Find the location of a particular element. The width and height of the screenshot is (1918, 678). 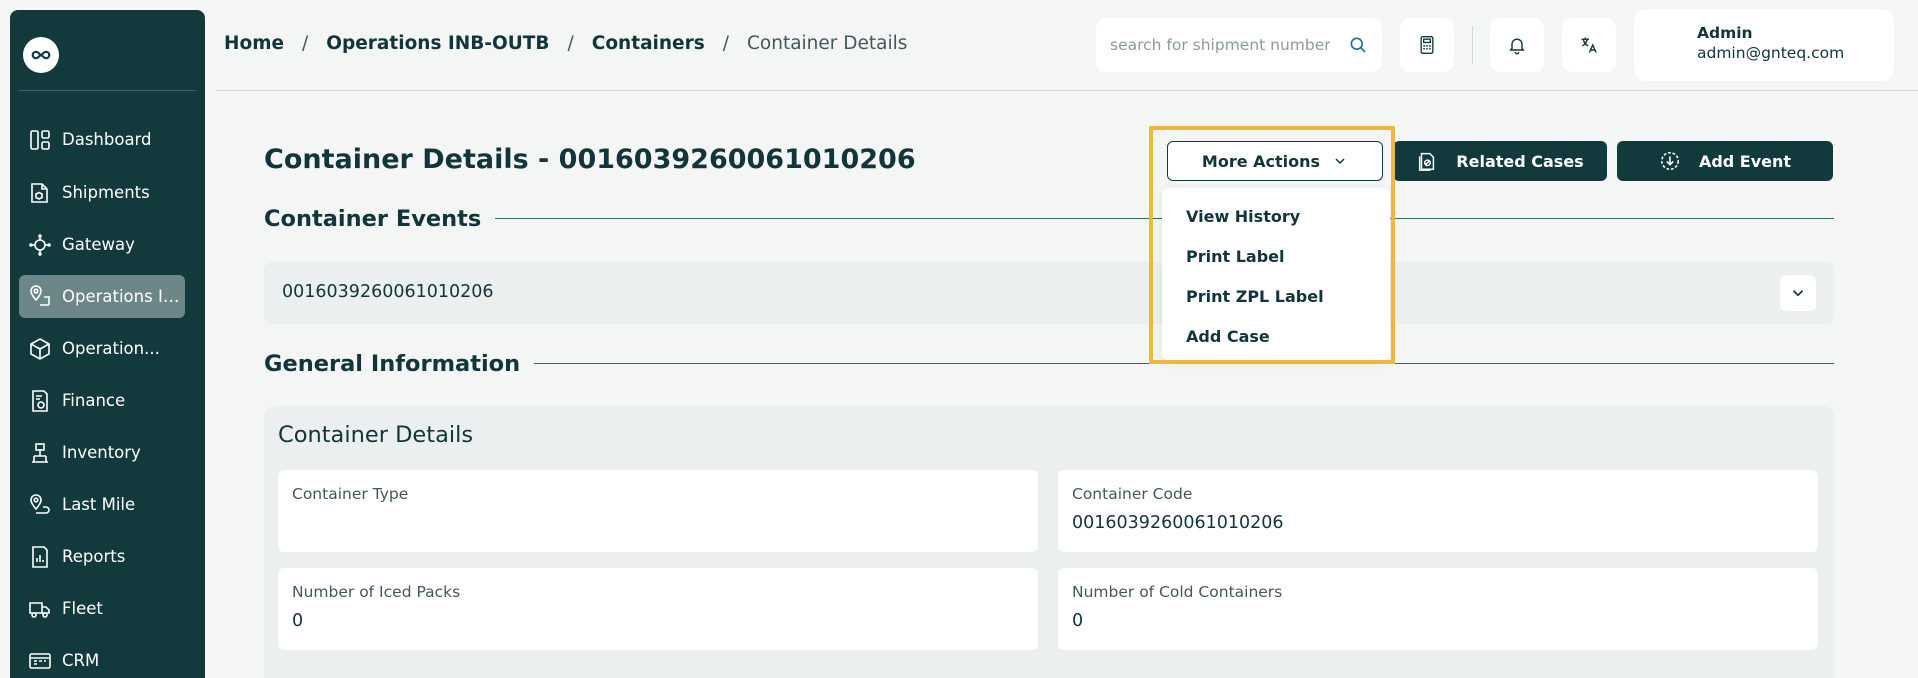

gateway-icon is located at coordinates (40, 244).